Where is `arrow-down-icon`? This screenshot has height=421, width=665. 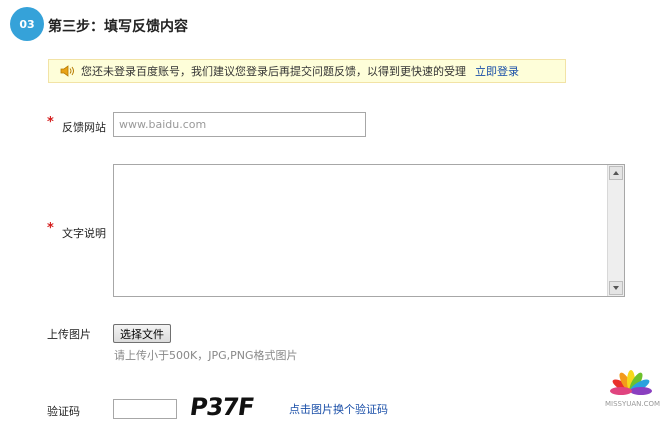
arrow-down-icon is located at coordinates (616, 288).